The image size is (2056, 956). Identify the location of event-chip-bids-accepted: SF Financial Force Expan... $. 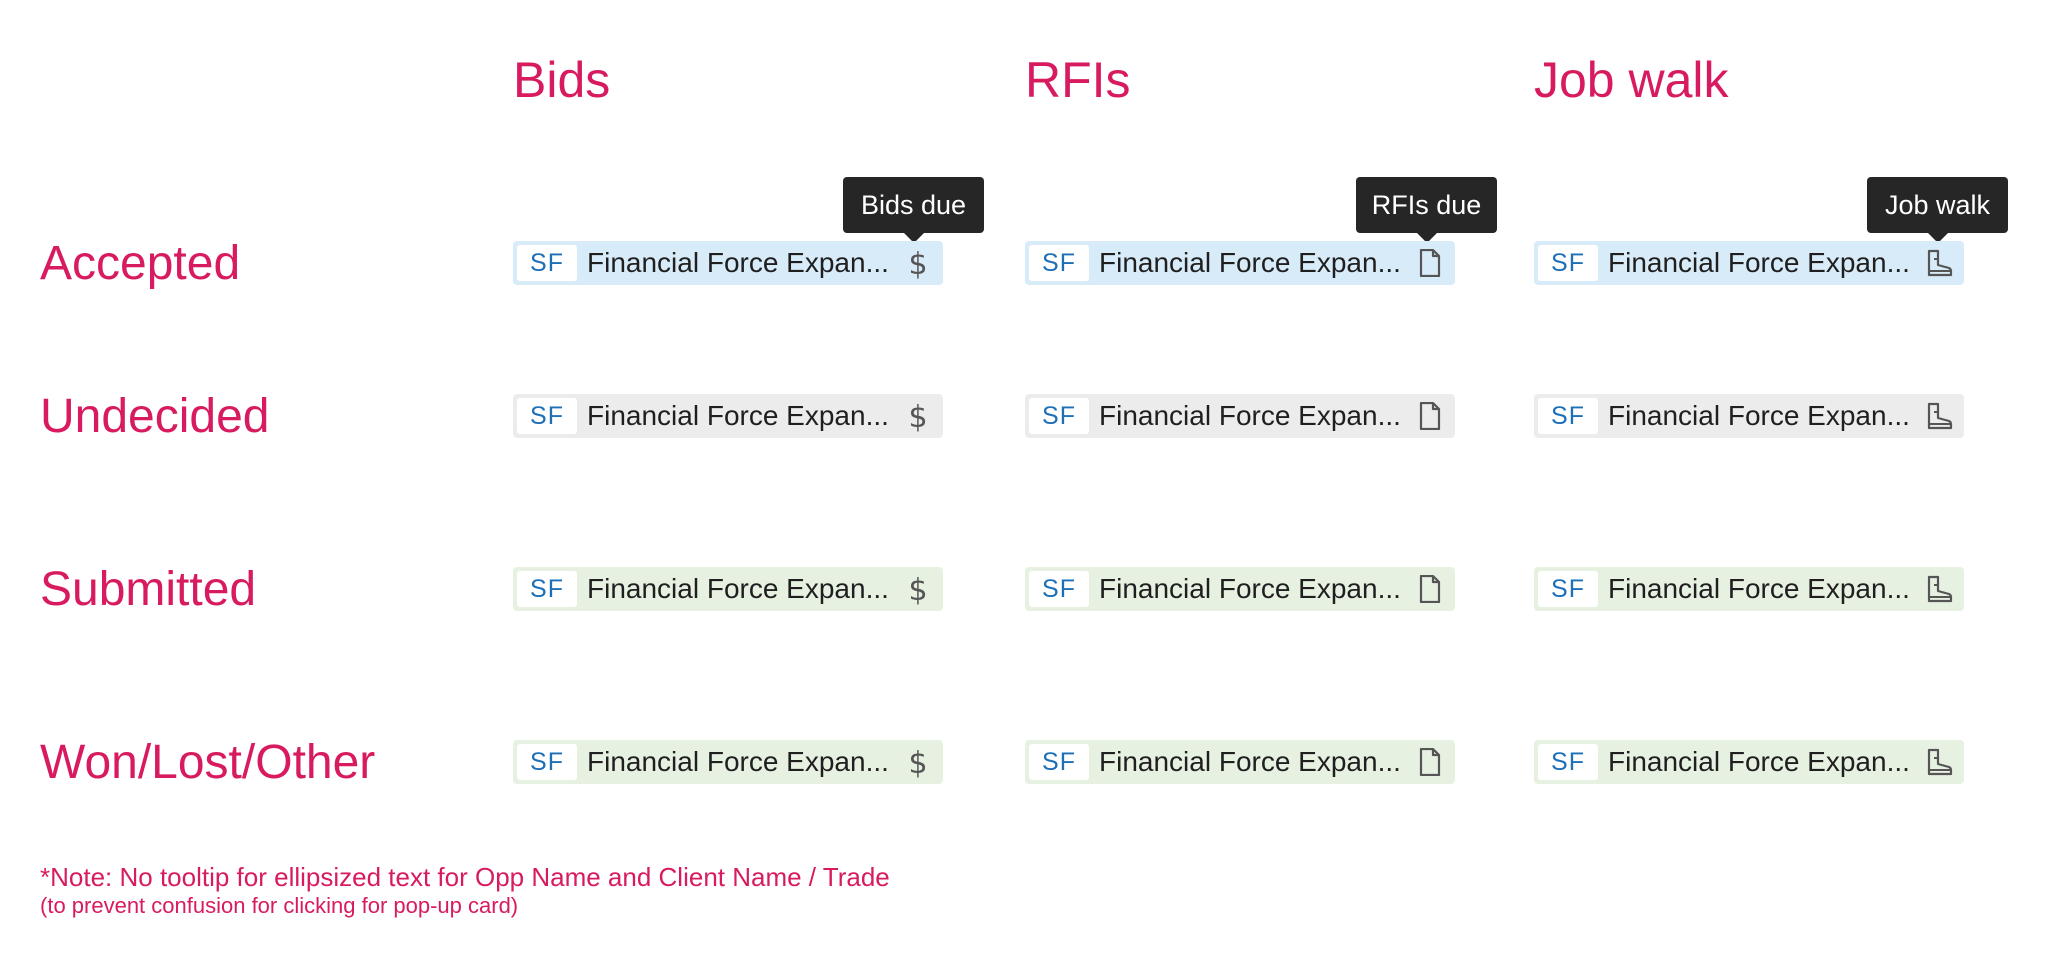
(728, 263).